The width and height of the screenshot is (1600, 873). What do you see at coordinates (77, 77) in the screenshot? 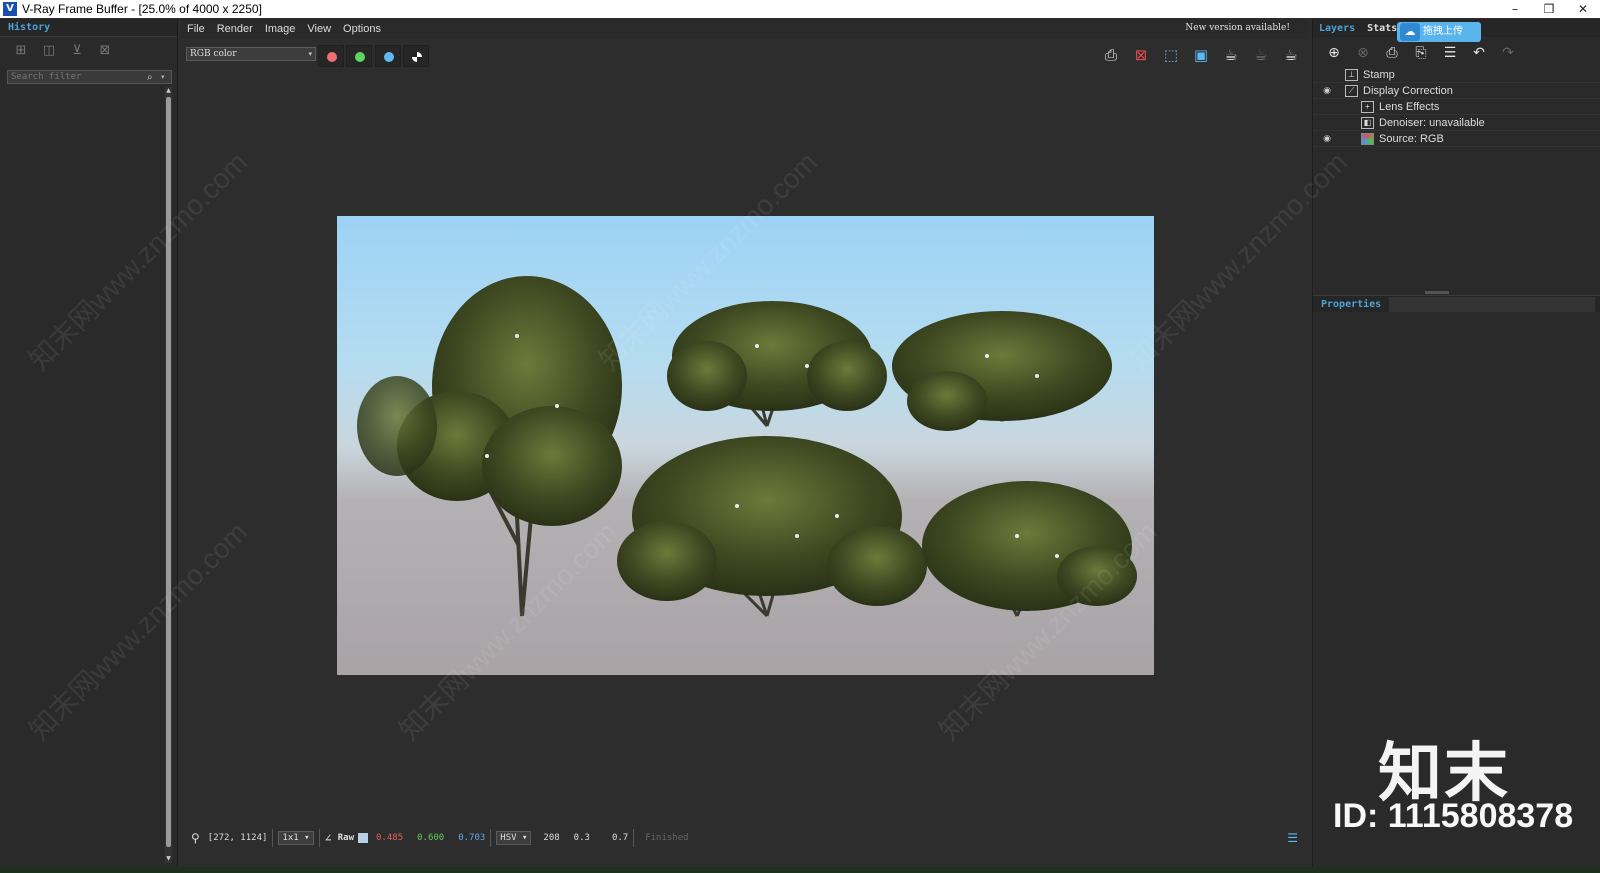
I see `history-search-input` at bounding box center [77, 77].